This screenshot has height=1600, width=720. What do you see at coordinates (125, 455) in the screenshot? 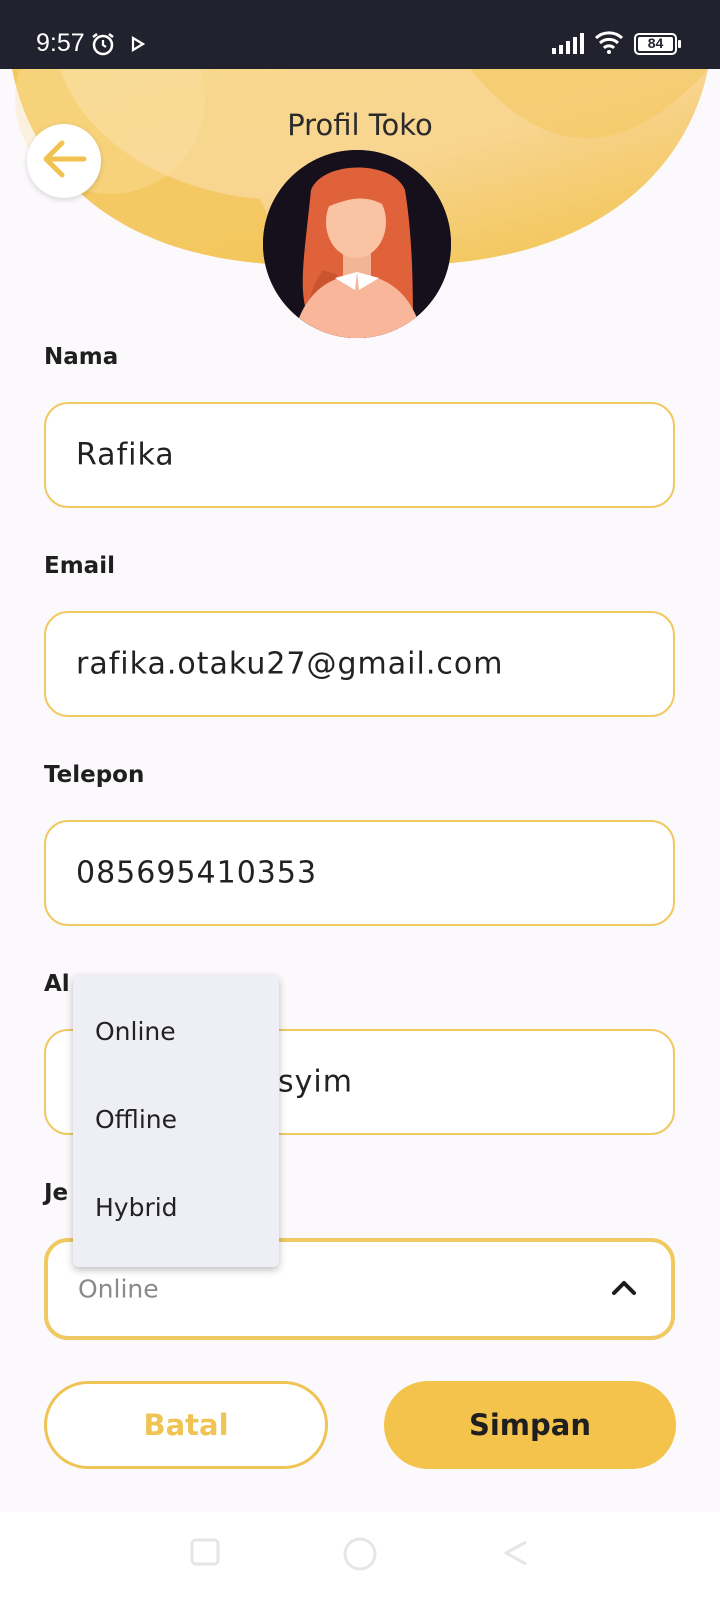
I see `name-value: Rafika` at bounding box center [125, 455].